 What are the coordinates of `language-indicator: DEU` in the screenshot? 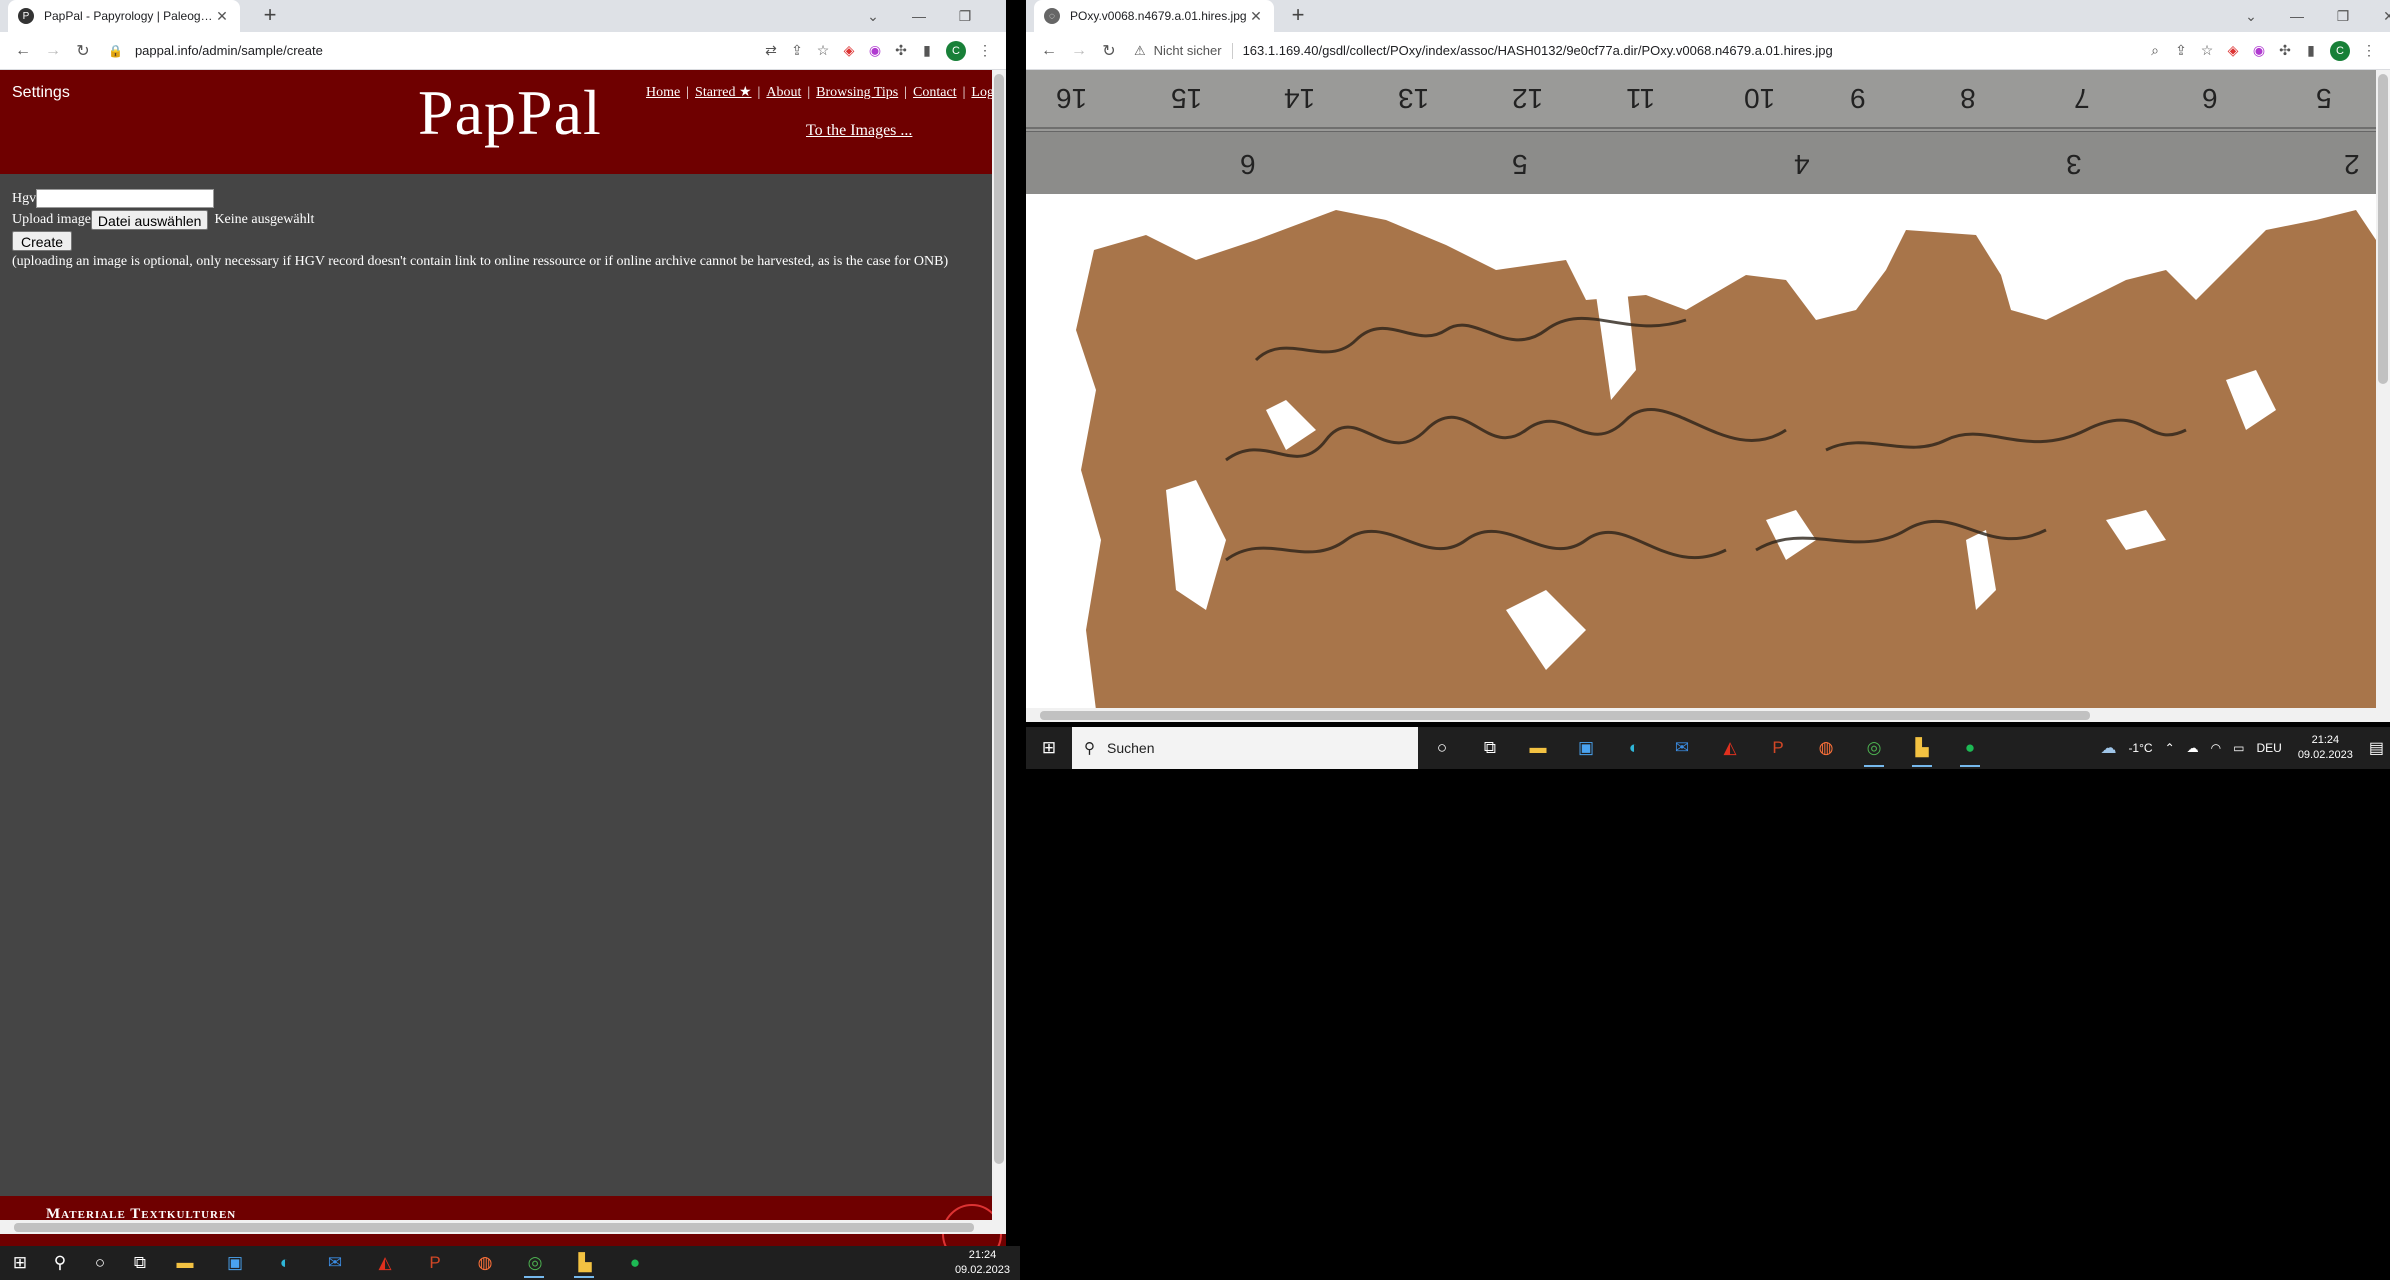 It's located at (2268, 748).